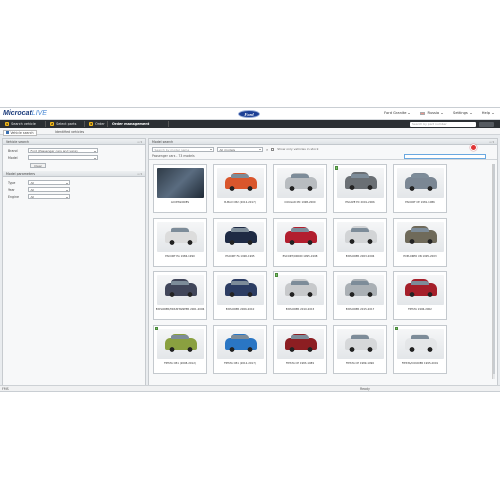  Describe the element at coordinates (432, 113) in the screenshot. I see `top-menu-item: Russia` at that location.